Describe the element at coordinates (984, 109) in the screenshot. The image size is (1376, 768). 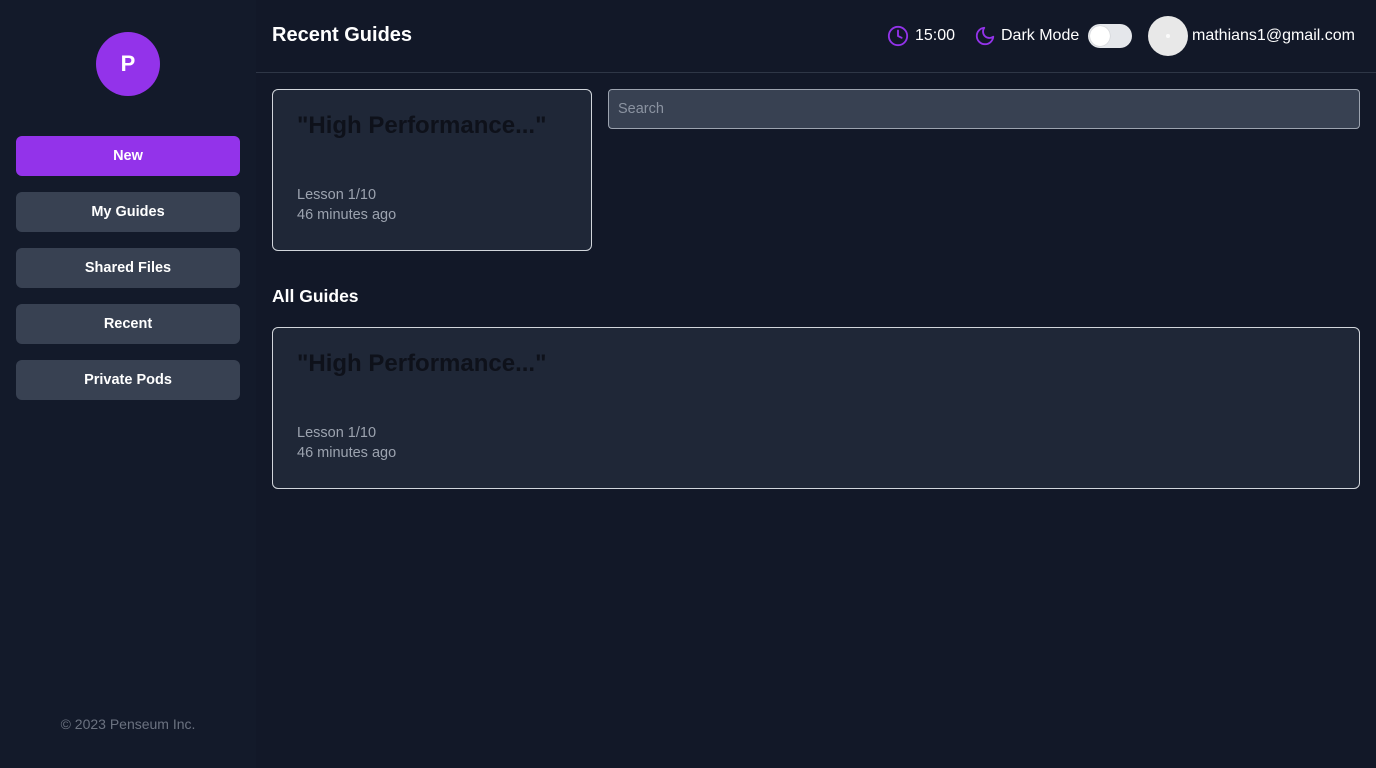
I see `search-input` at that location.